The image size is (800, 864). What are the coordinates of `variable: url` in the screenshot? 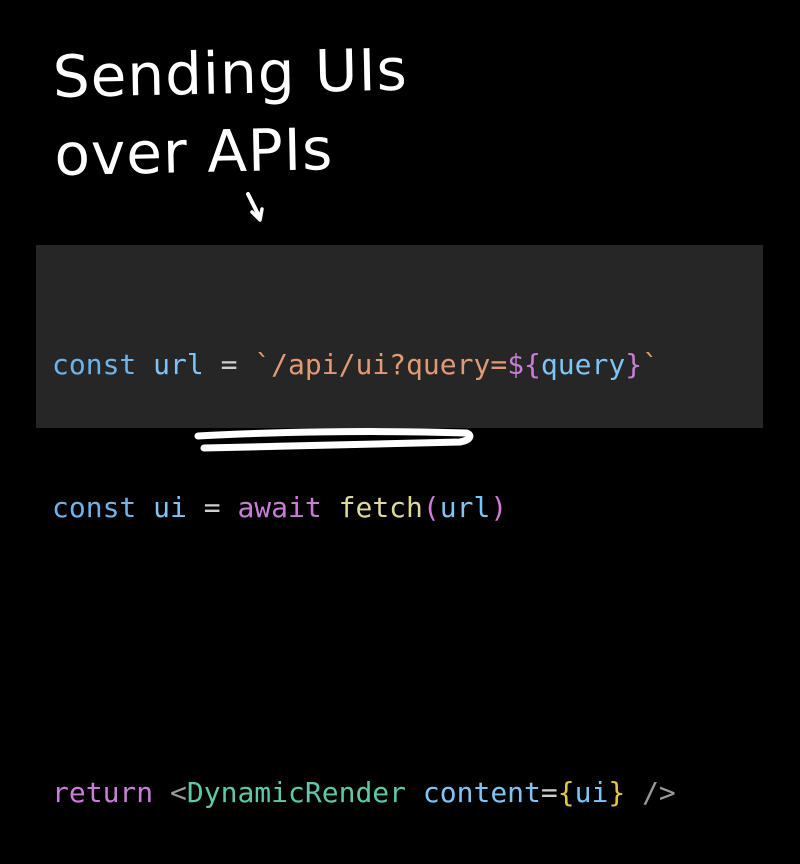 It's located at (178, 364).